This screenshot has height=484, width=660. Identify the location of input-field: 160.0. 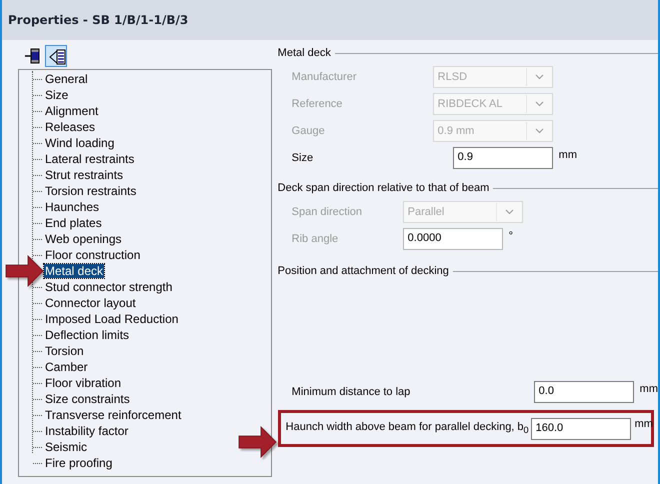
(580, 429).